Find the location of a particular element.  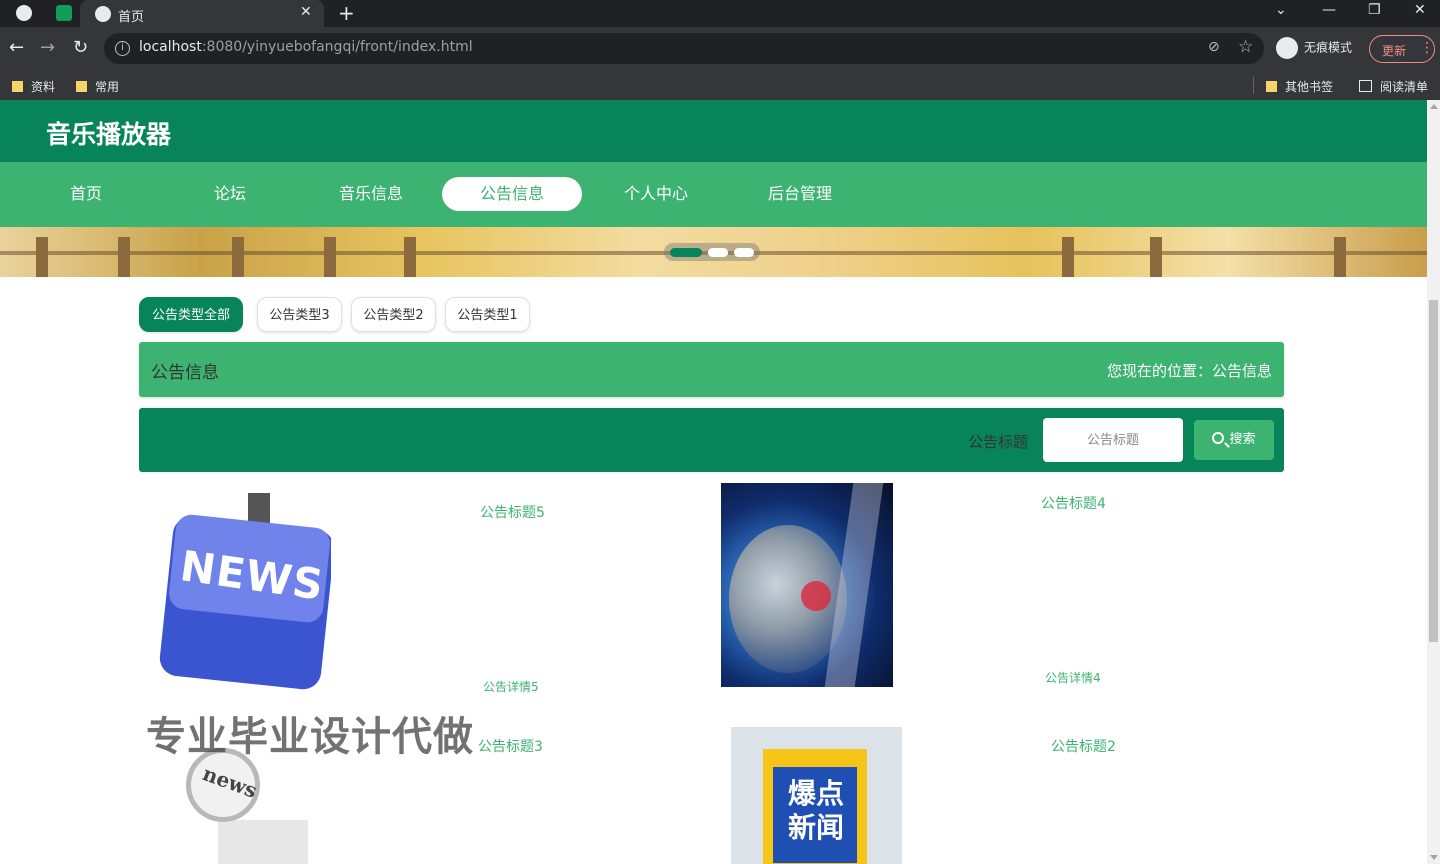

carousel-indicators is located at coordinates (712, 252).